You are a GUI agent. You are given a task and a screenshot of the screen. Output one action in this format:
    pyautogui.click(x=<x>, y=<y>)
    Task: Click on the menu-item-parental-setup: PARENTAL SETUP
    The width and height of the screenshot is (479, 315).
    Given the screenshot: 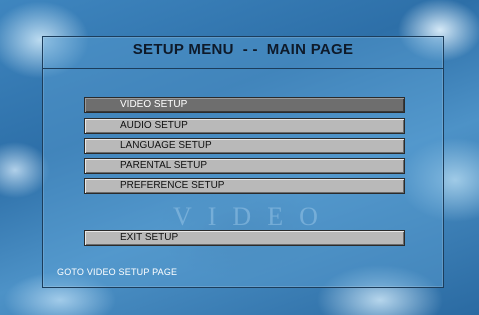 What is the action you would take?
    pyautogui.click(x=244, y=166)
    